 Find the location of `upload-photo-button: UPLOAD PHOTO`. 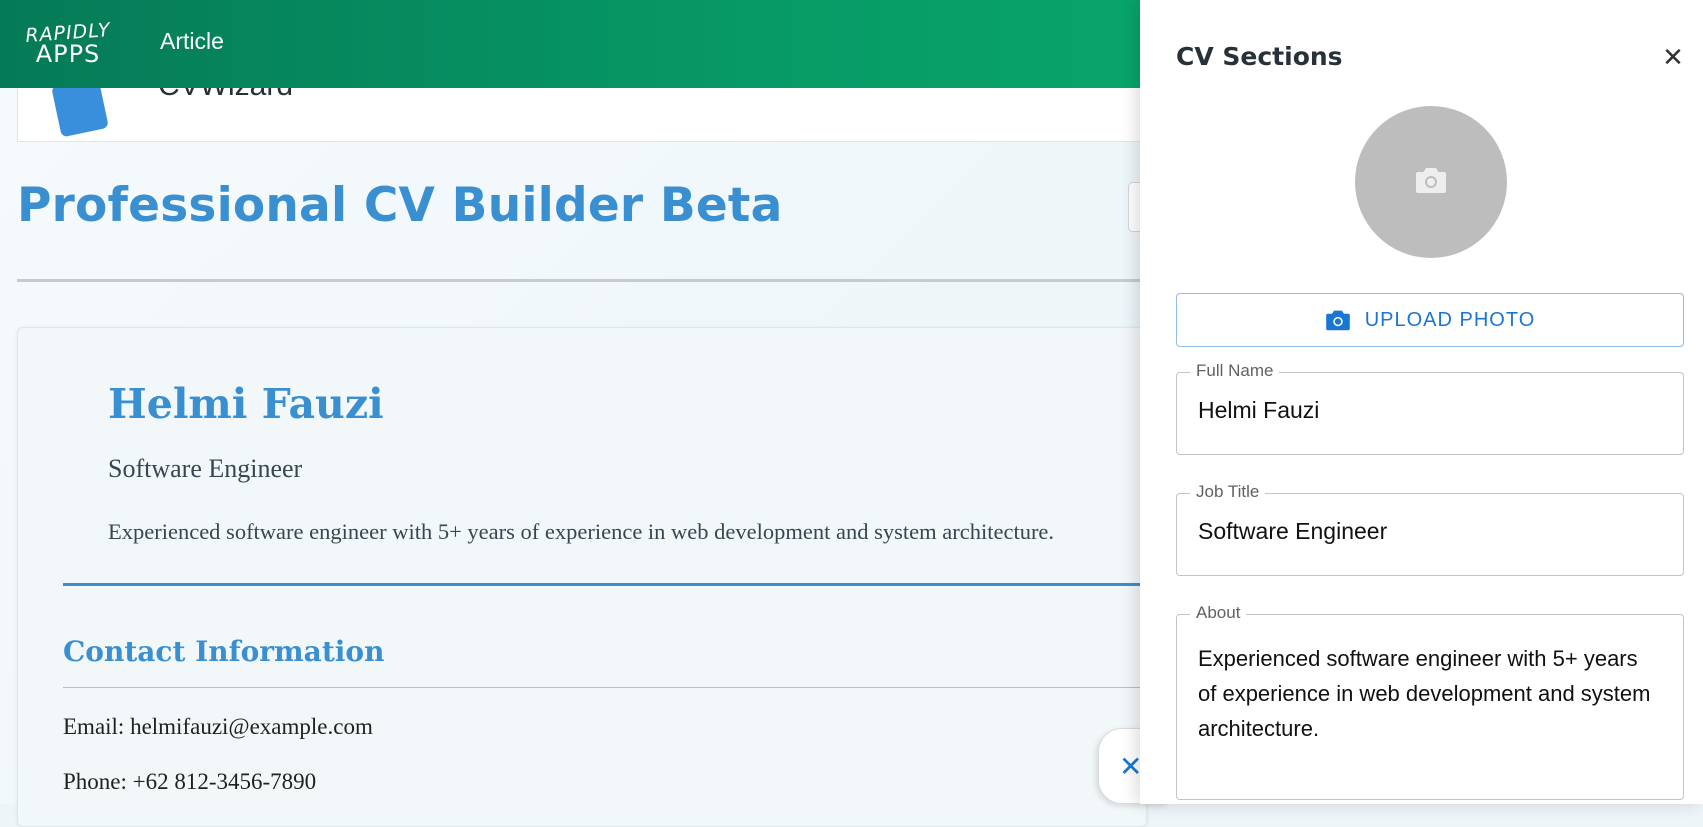

upload-photo-button: UPLOAD PHOTO is located at coordinates (1430, 320).